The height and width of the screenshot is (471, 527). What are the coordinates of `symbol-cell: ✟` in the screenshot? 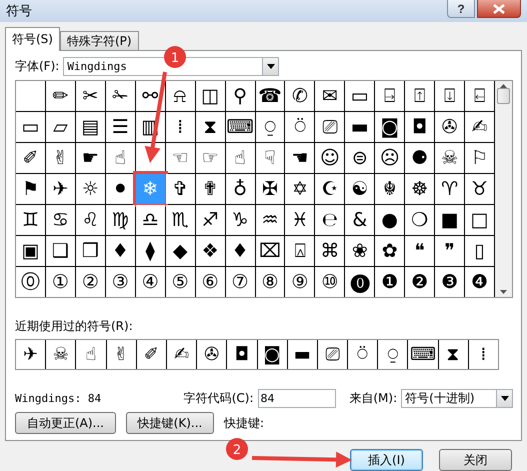 It's located at (210, 189).